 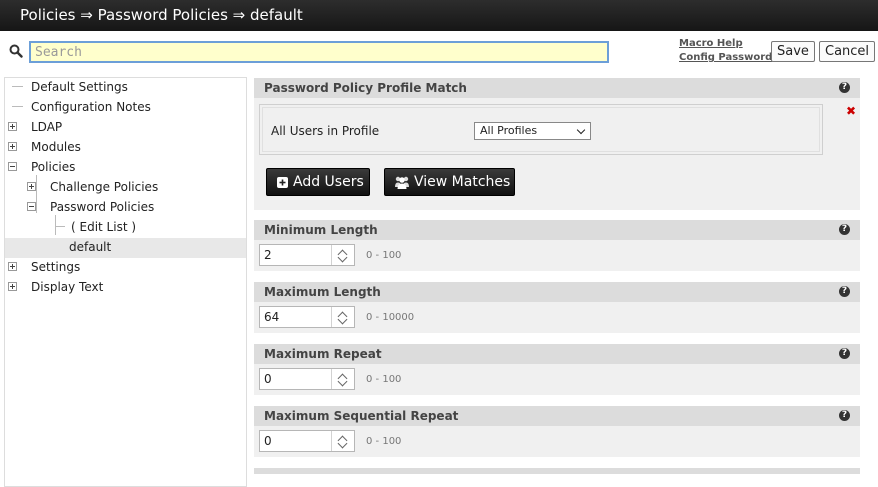 What do you see at coordinates (328, 182) in the screenshot?
I see `add-users-label: Add Users` at bounding box center [328, 182].